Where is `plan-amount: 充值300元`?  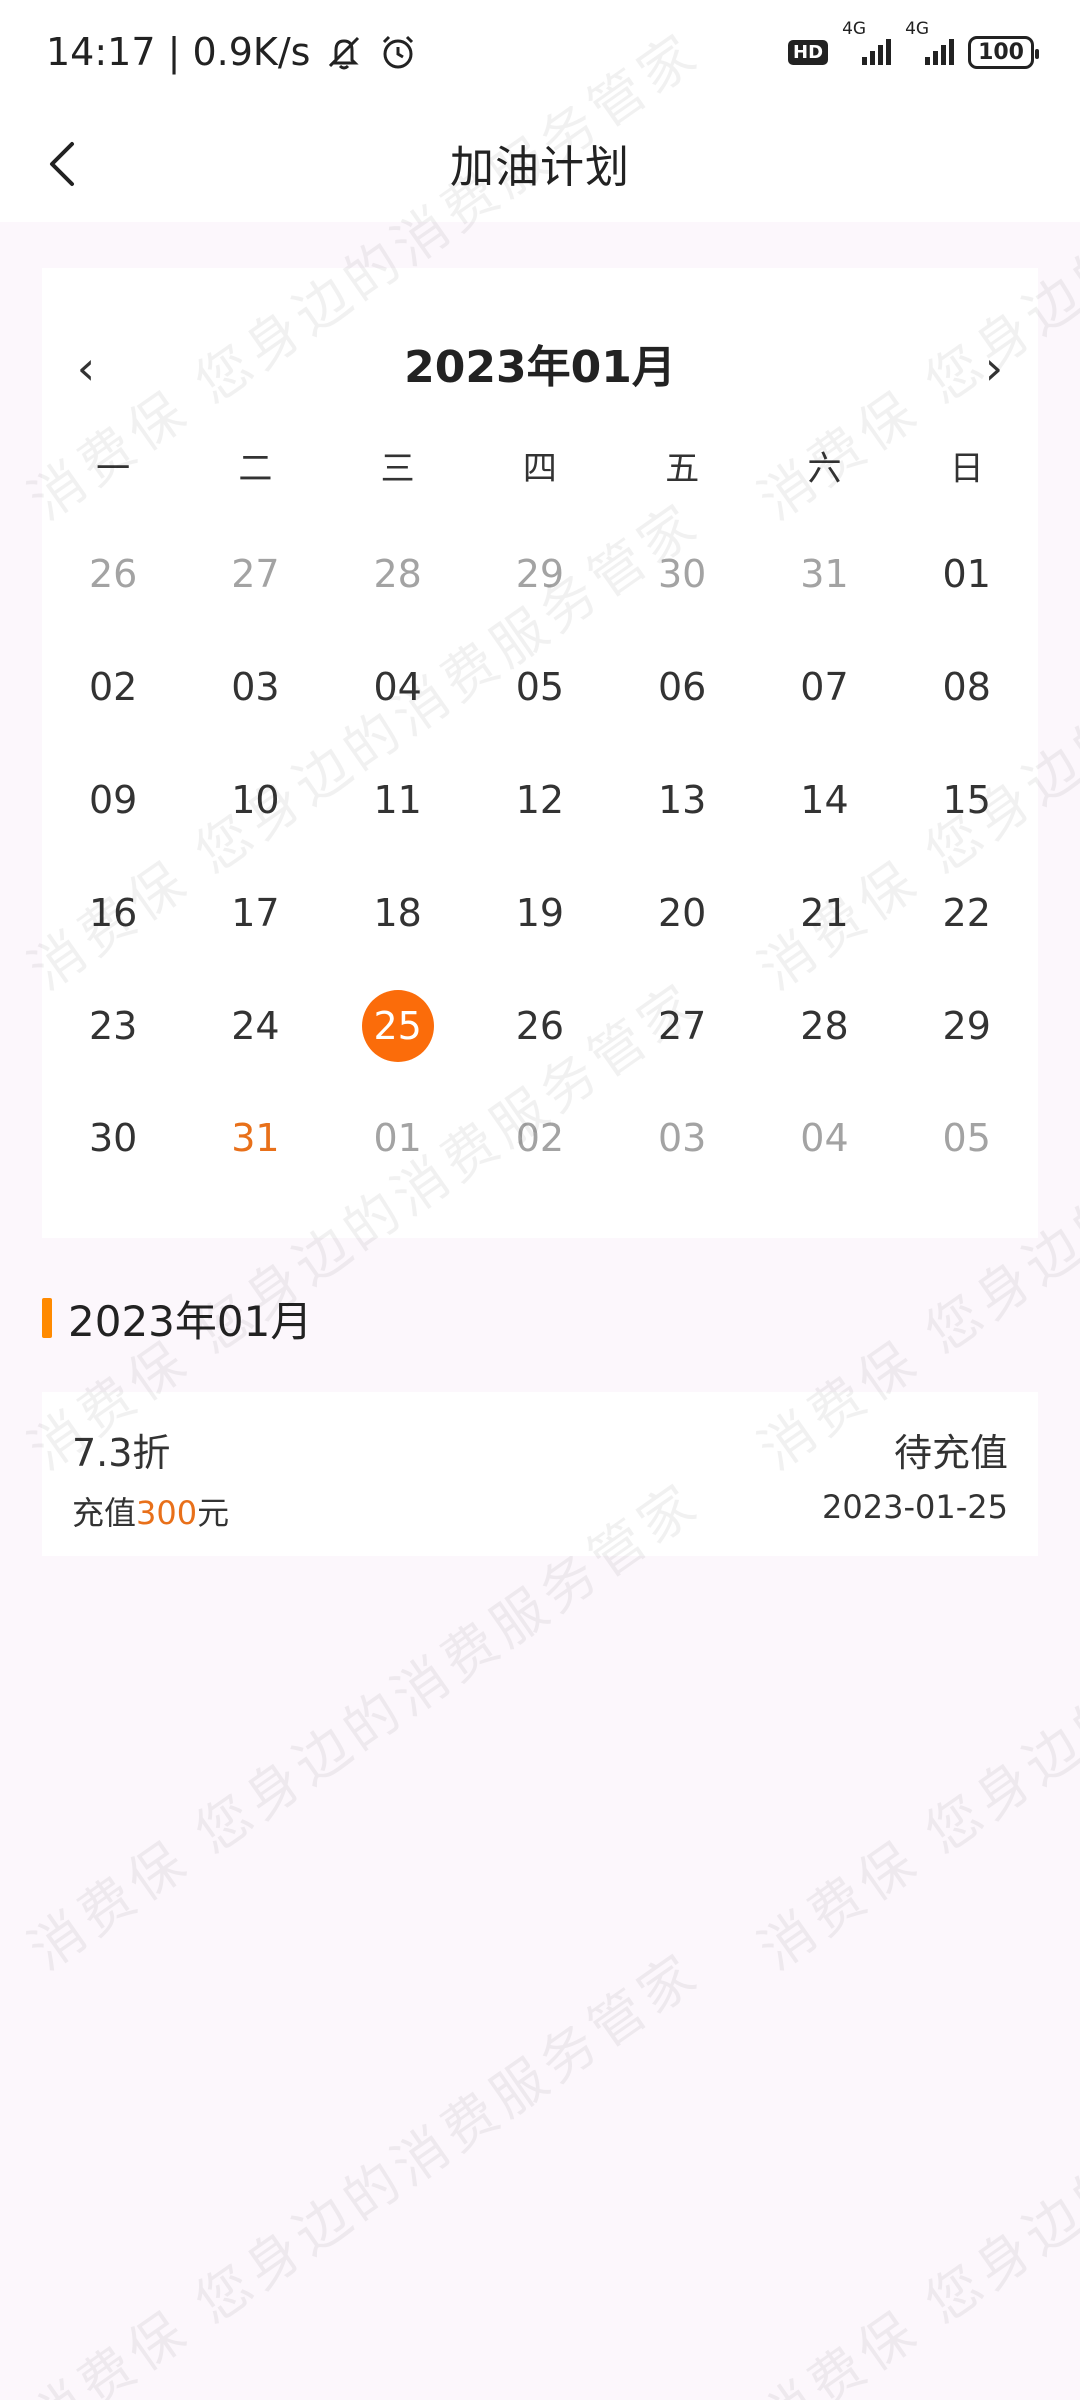
plan-amount: 充值300元 is located at coordinates (150, 1511).